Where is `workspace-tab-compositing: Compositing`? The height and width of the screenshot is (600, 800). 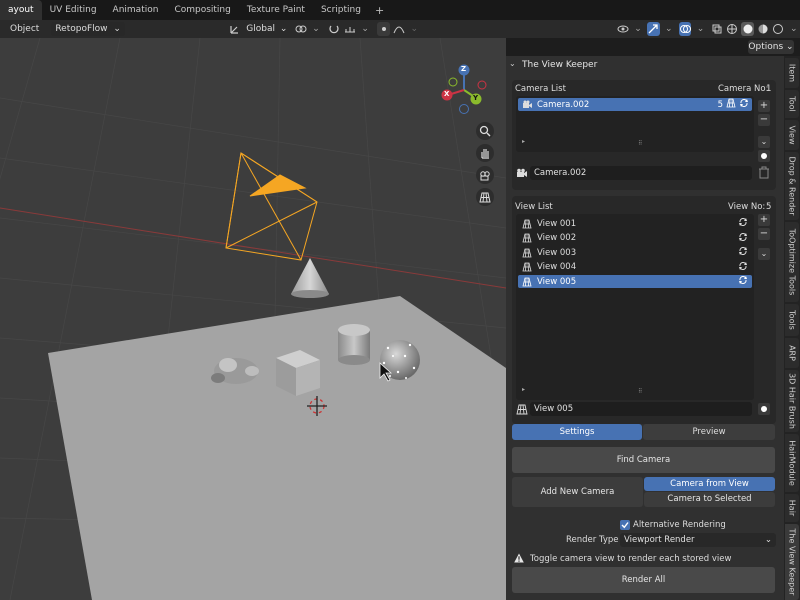 workspace-tab-compositing: Compositing is located at coordinates (202, 10).